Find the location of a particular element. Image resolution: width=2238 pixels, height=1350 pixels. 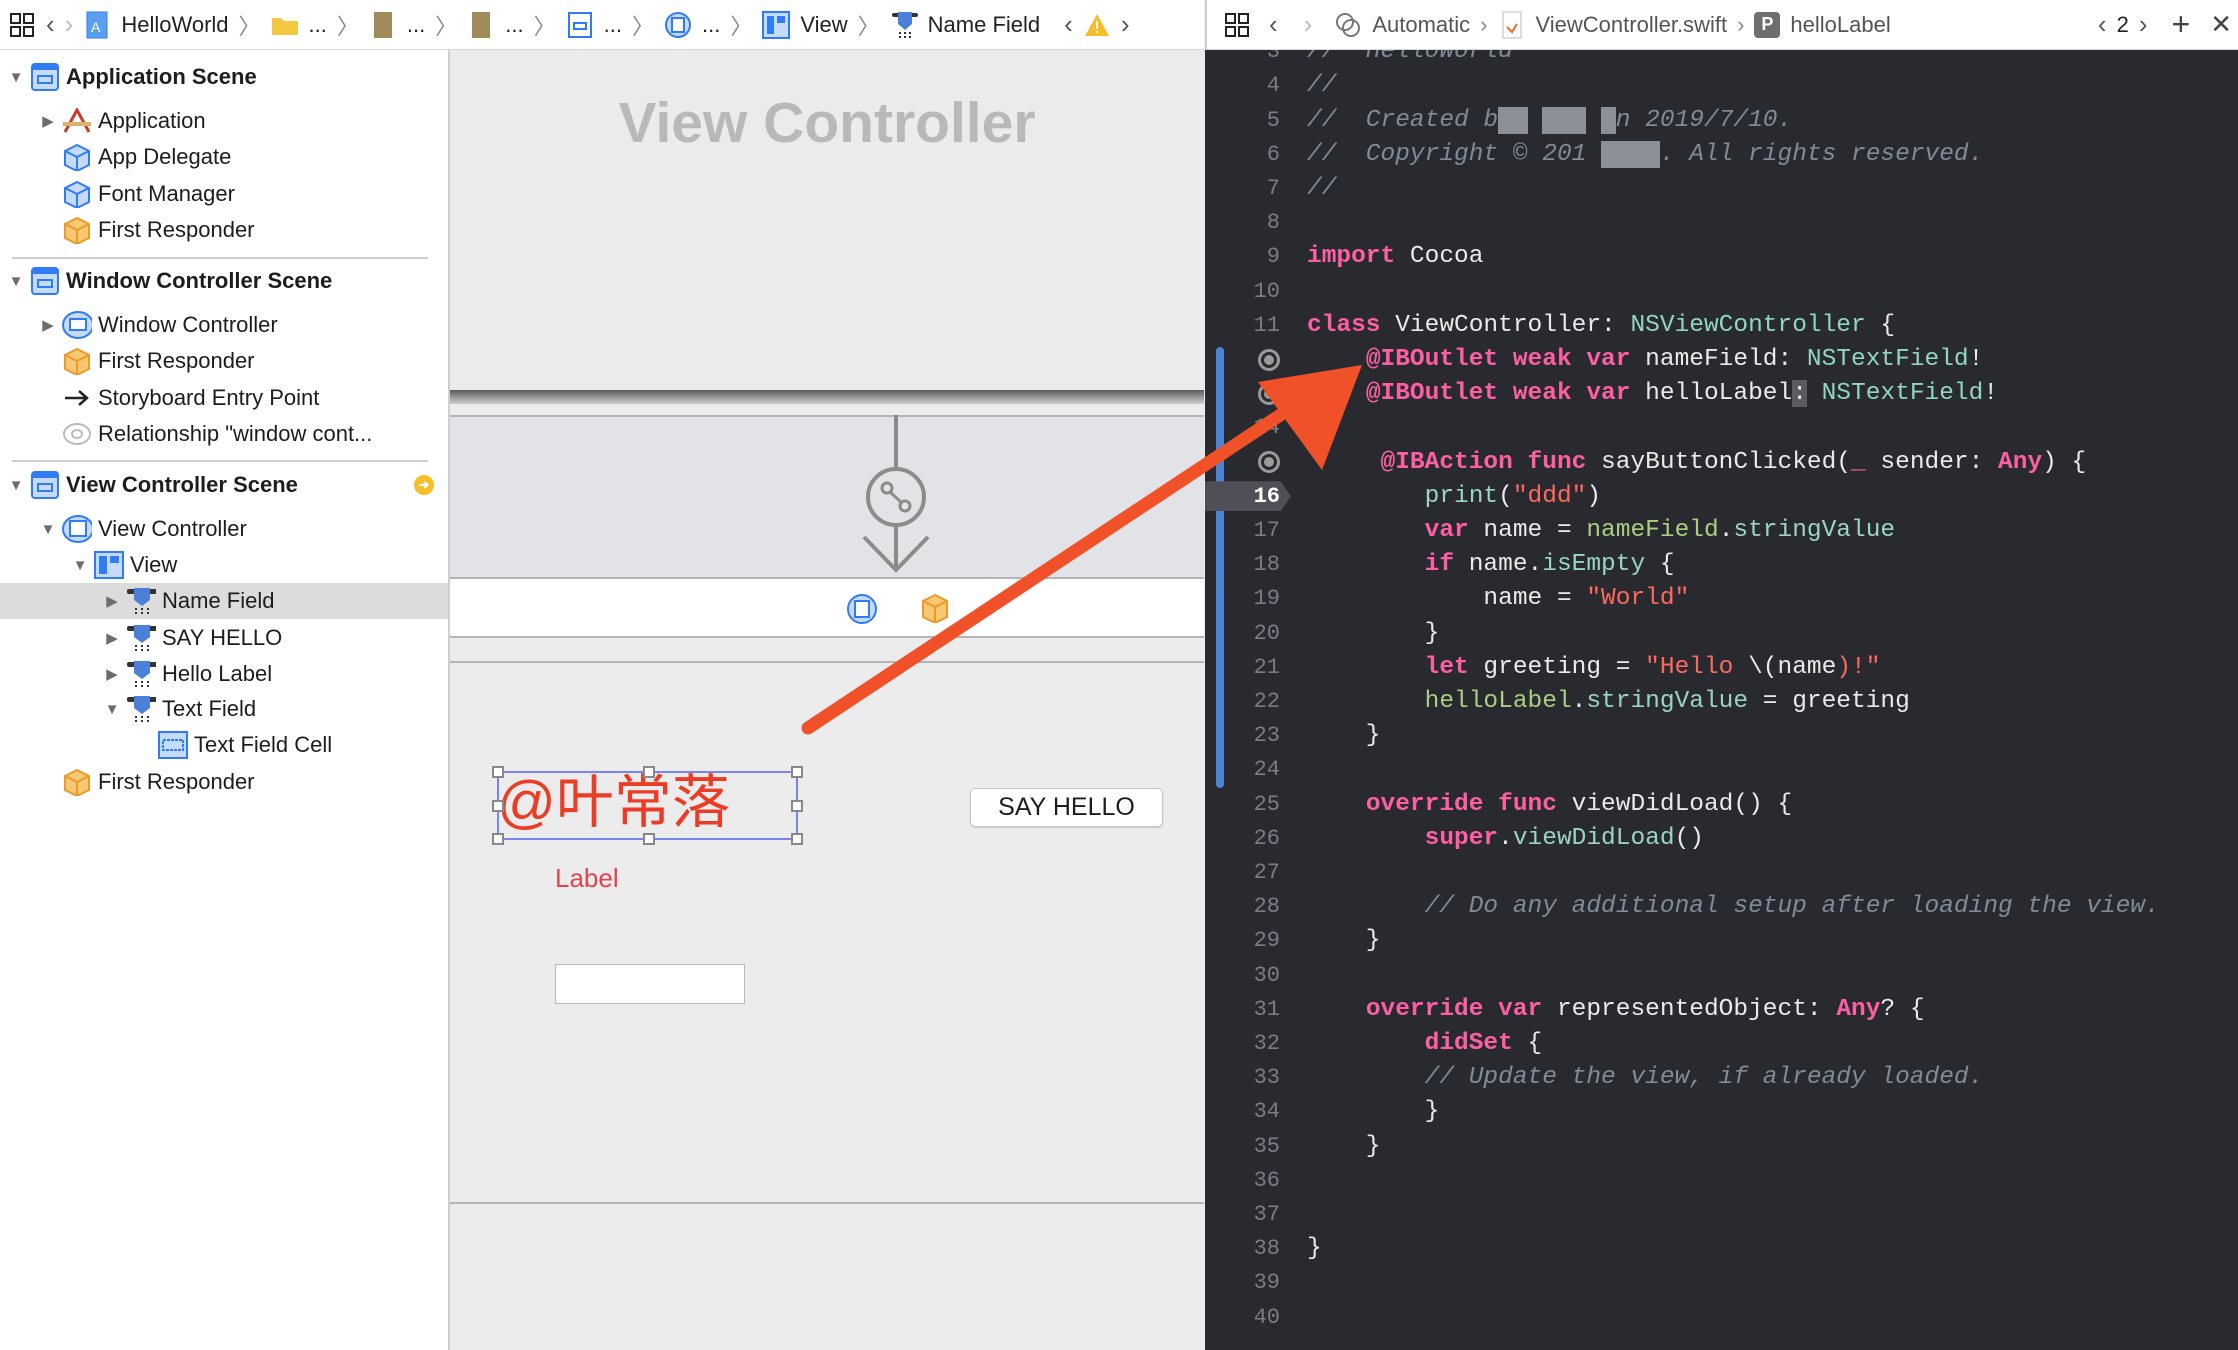

outline-item: Text Field Cell is located at coordinates (224, 745).